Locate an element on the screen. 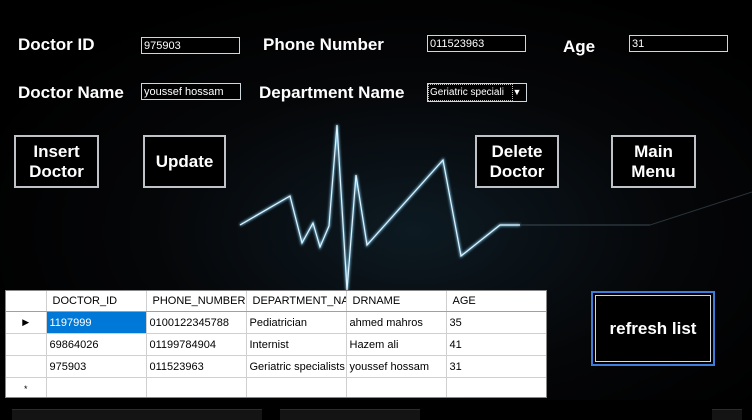 The width and height of the screenshot is (752, 420). delete-doctor-button: Delete Doctor is located at coordinates (517, 161).